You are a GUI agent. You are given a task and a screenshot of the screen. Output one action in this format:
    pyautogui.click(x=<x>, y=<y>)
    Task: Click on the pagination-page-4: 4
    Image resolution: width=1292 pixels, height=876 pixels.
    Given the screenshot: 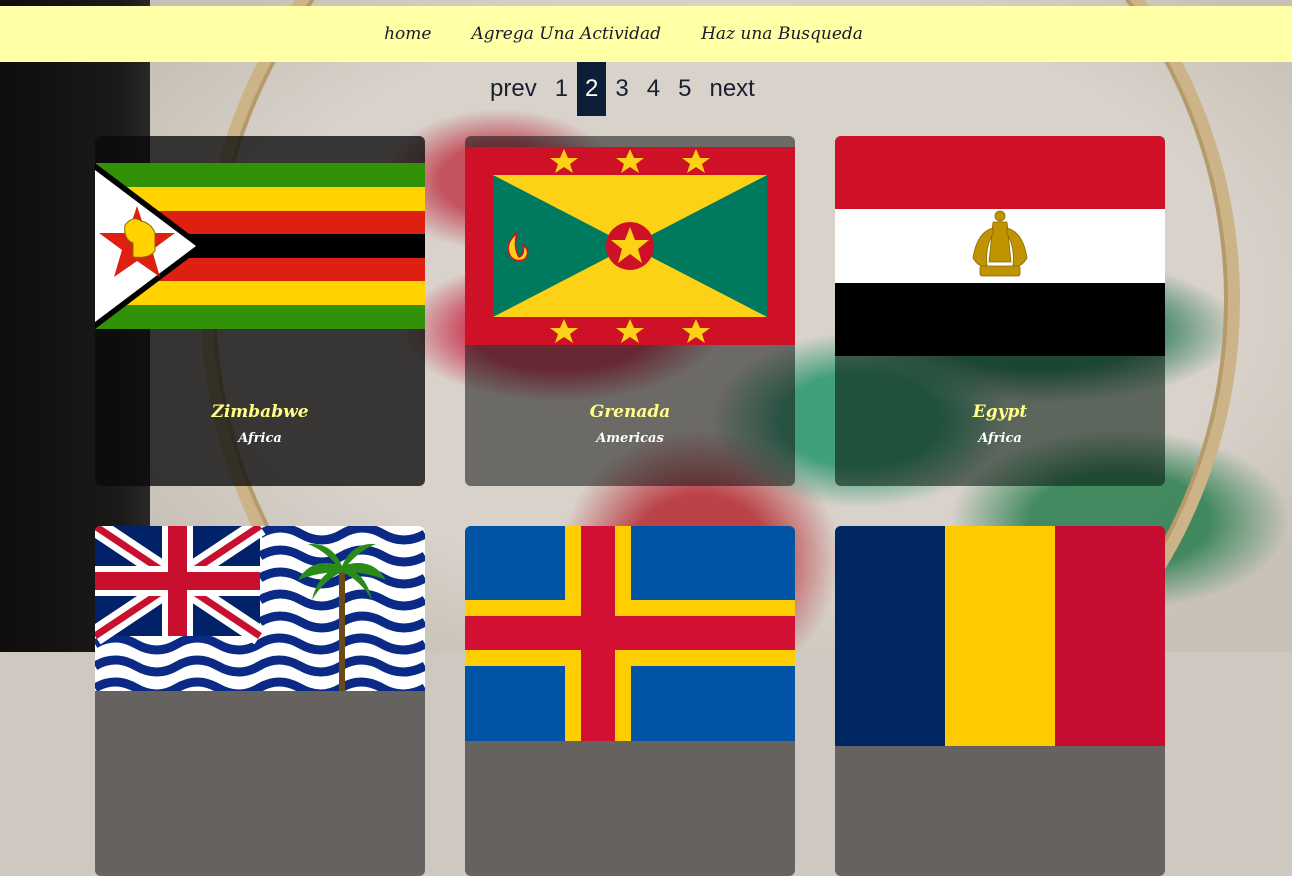 What is the action you would take?
    pyautogui.click(x=653, y=89)
    